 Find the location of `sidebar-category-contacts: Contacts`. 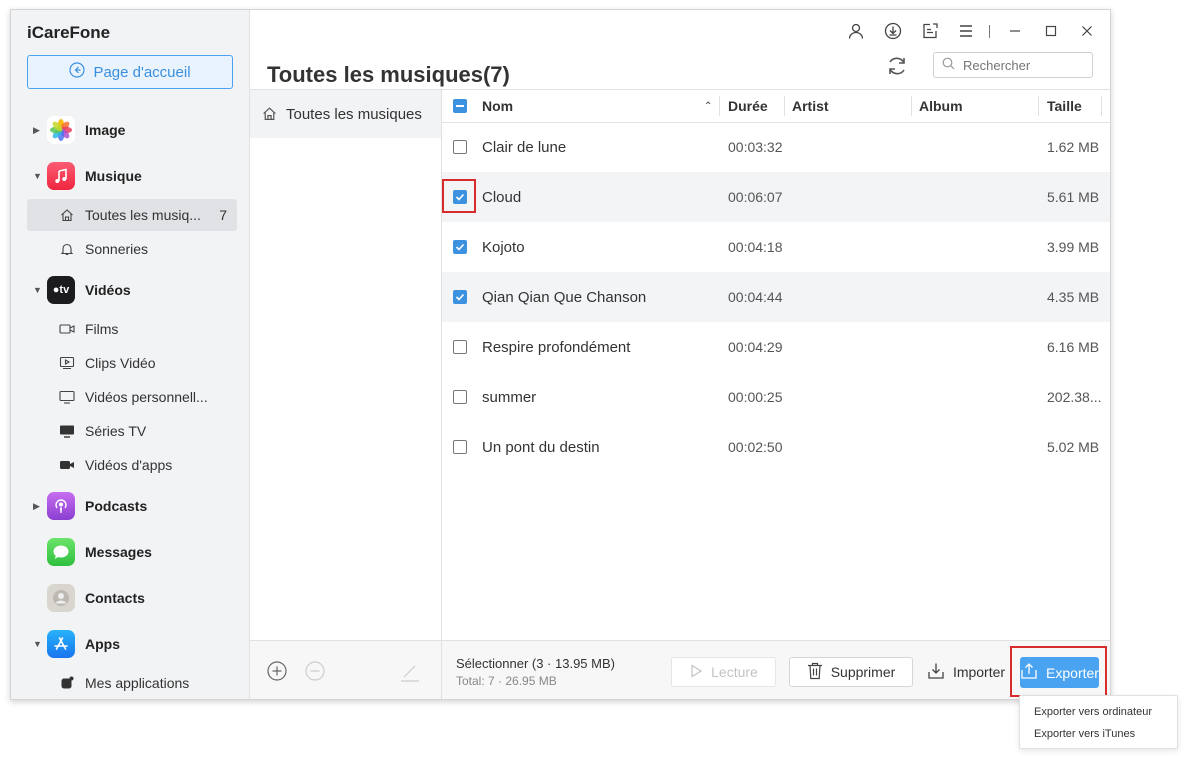

sidebar-category-contacts: Contacts is located at coordinates (130, 598).